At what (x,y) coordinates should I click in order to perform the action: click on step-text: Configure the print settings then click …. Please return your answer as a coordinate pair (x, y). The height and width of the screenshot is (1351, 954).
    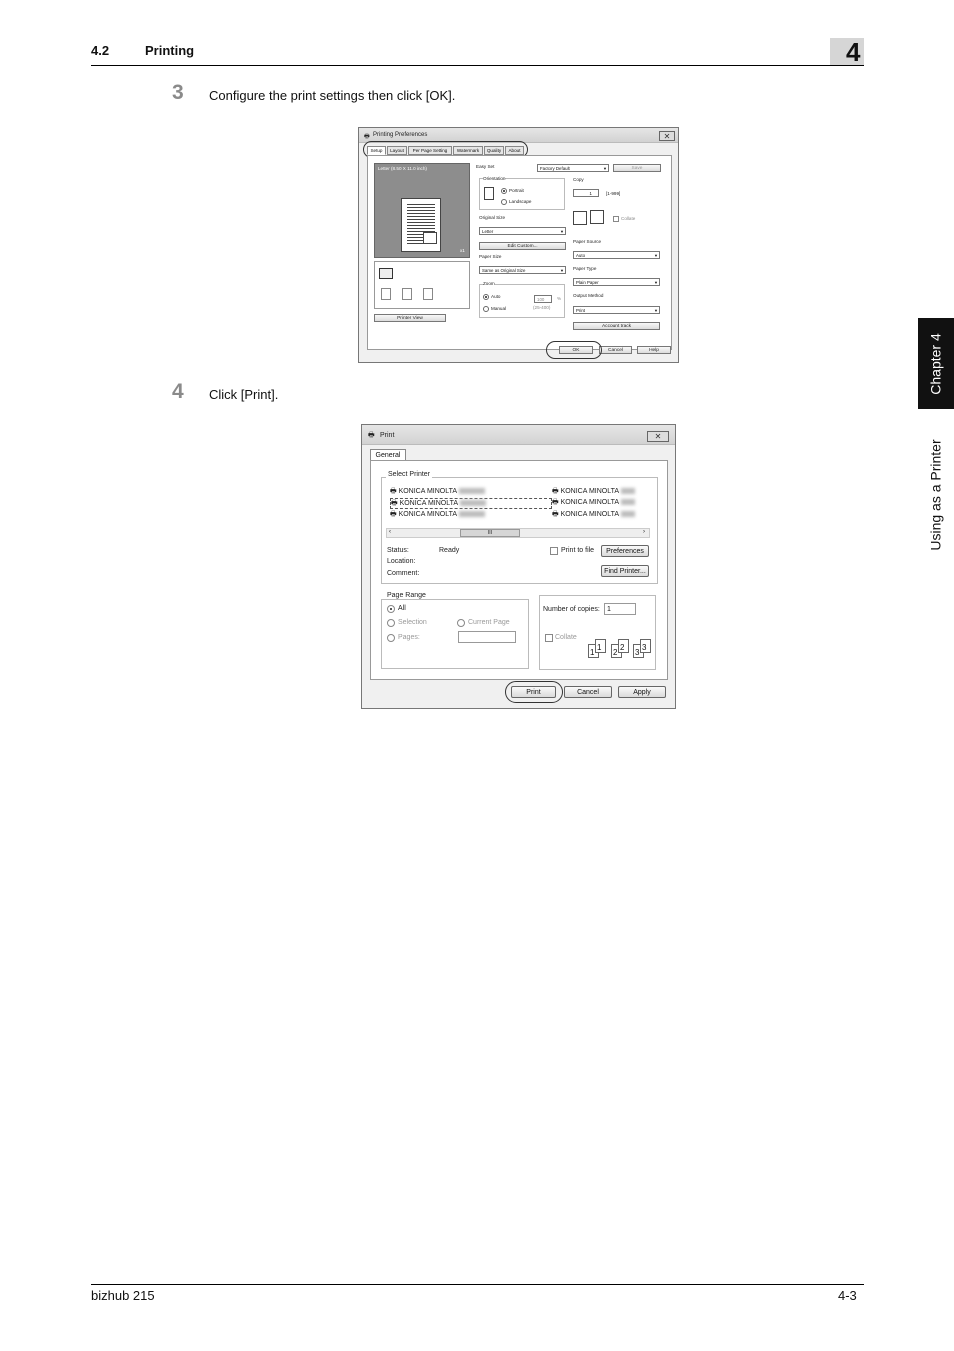
    Looking at the image, I should click on (332, 95).